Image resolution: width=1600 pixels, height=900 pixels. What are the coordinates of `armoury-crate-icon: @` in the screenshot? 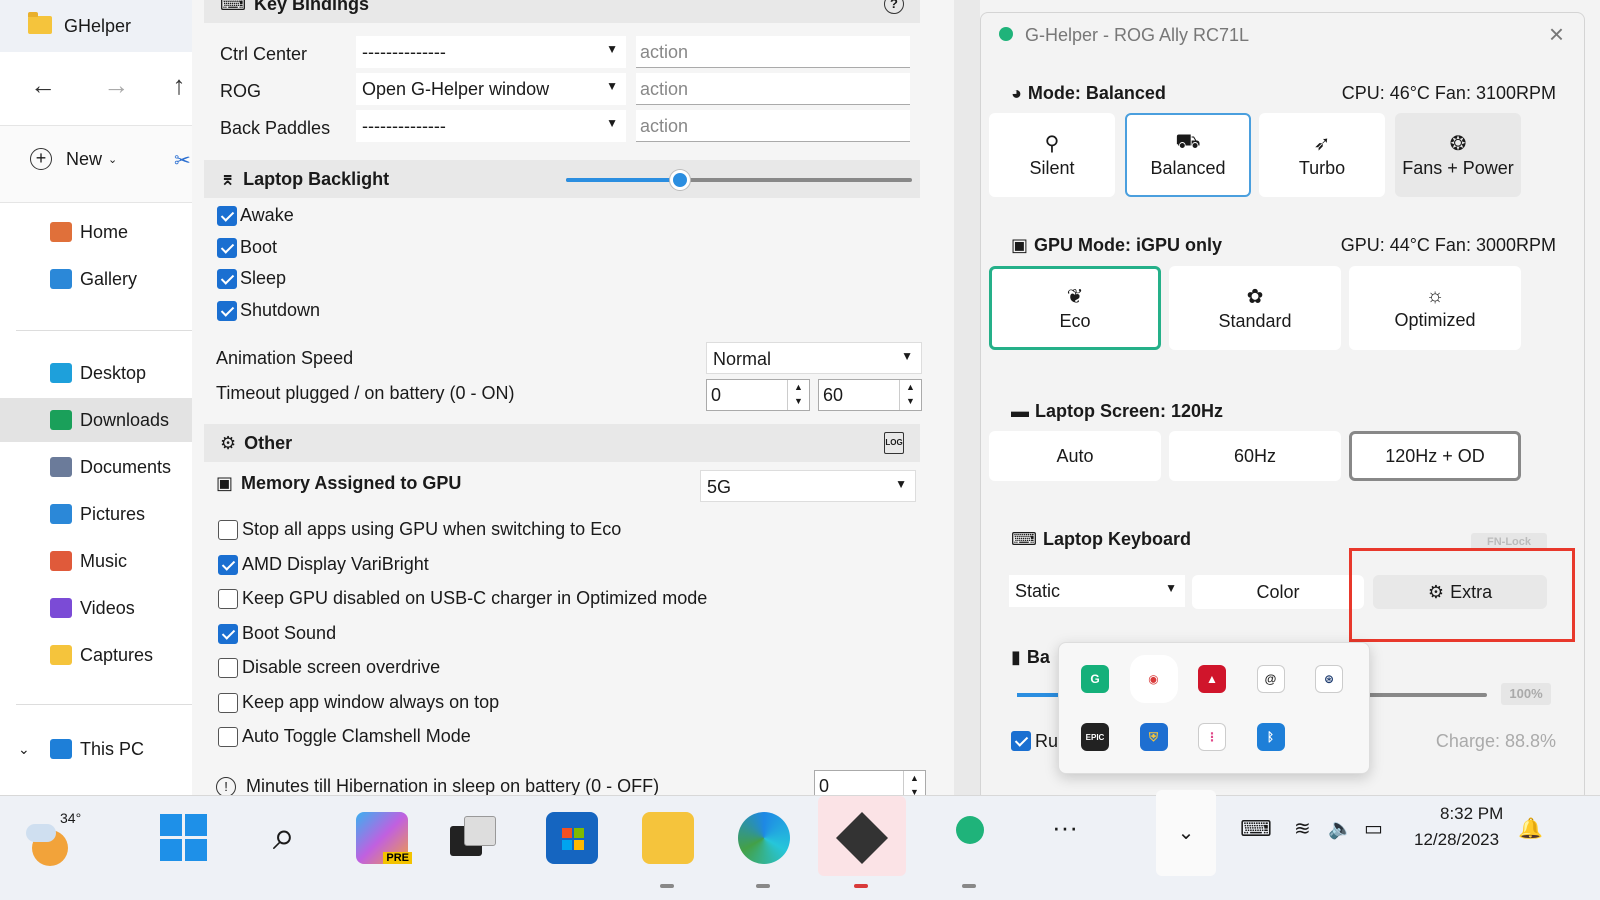 It's located at (1270, 679).